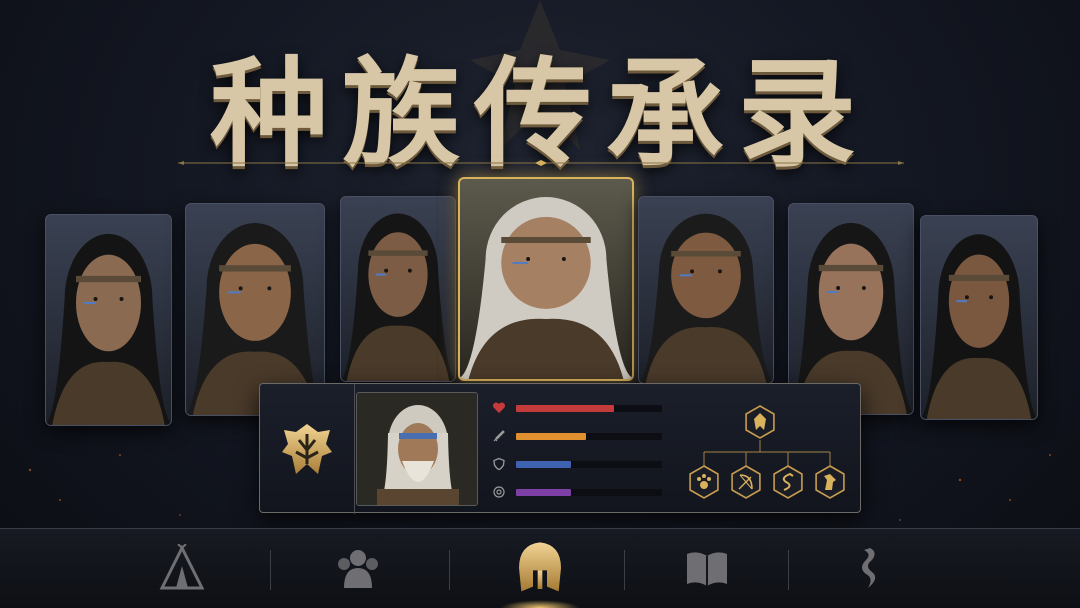 This screenshot has width=1080, height=608. What do you see at coordinates (499, 407) in the screenshot?
I see `heart-icon` at bounding box center [499, 407].